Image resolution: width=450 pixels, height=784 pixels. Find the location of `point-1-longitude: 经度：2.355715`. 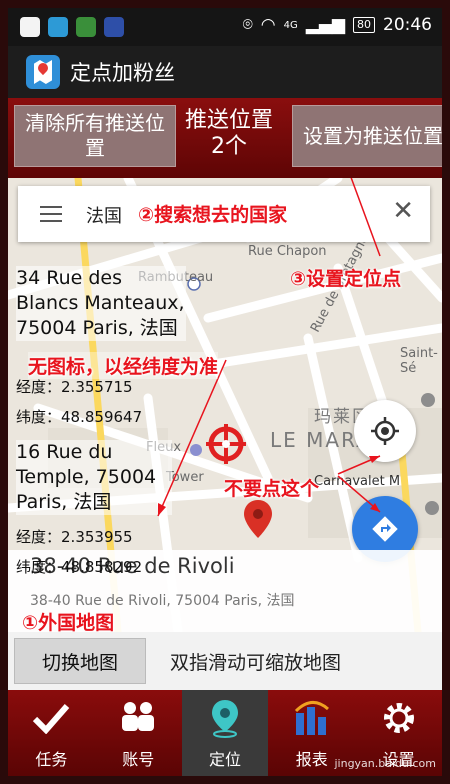

point-1-longitude: 经度：2.355715 is located at coordinates (74, 386).